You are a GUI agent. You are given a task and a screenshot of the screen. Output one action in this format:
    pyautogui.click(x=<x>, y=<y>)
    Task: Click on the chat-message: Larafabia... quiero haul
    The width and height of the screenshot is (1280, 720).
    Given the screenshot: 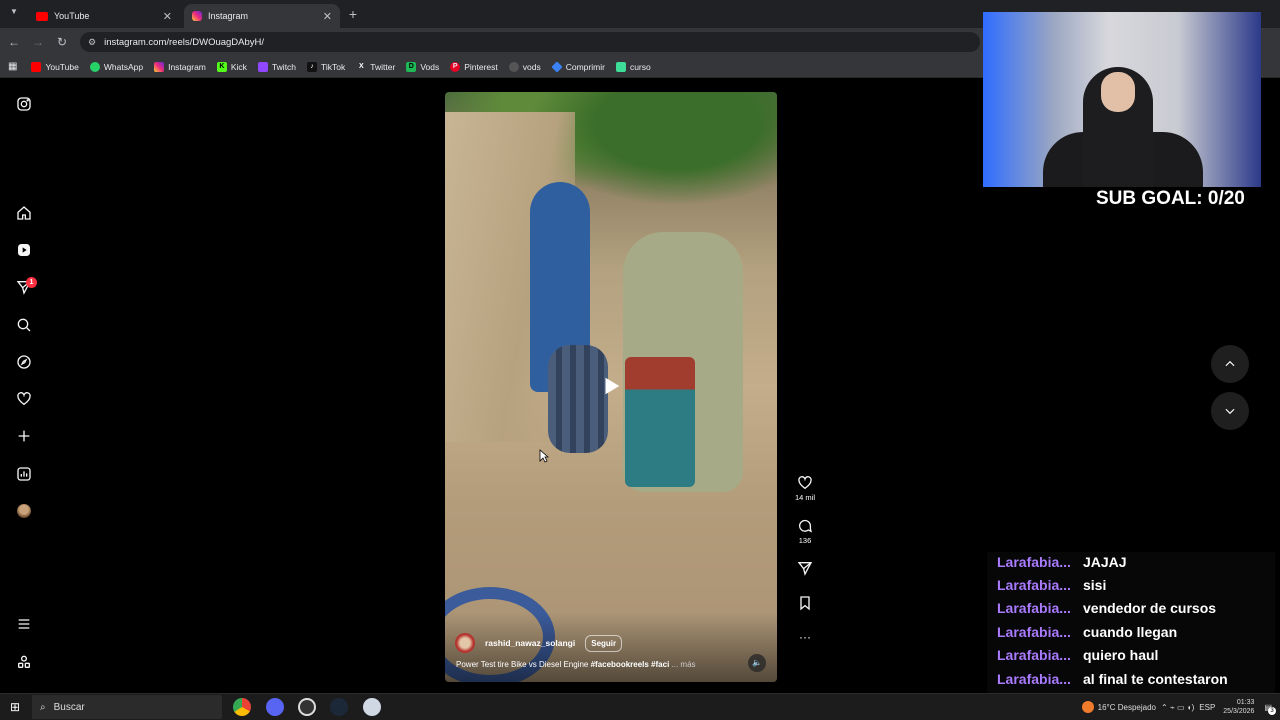 What is the action you would take?
    pyautogui.click(x=1077, y=655)
    